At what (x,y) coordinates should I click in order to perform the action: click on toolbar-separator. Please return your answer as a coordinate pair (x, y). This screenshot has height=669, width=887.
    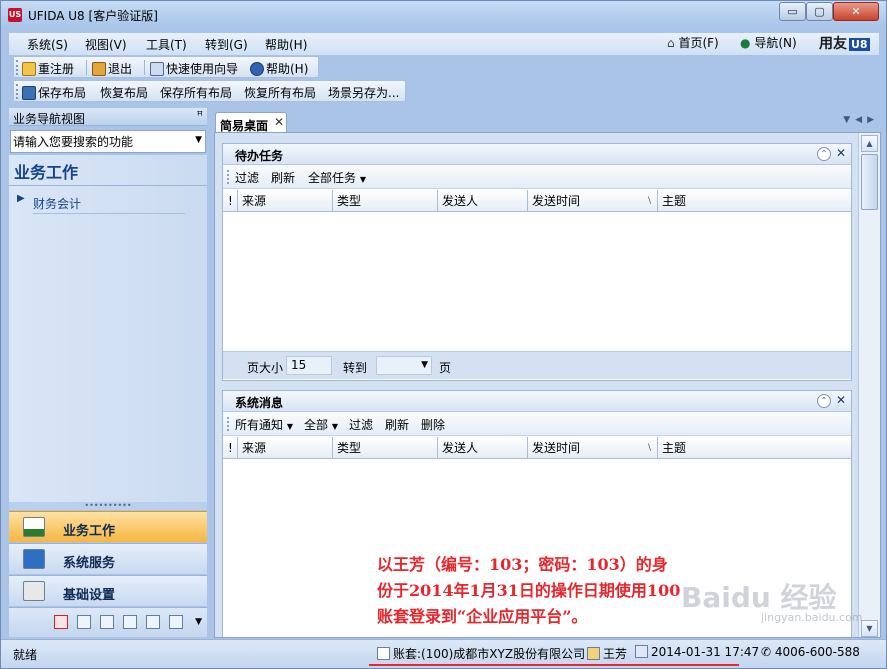
    Looking at the image, I should click on (144, 67).